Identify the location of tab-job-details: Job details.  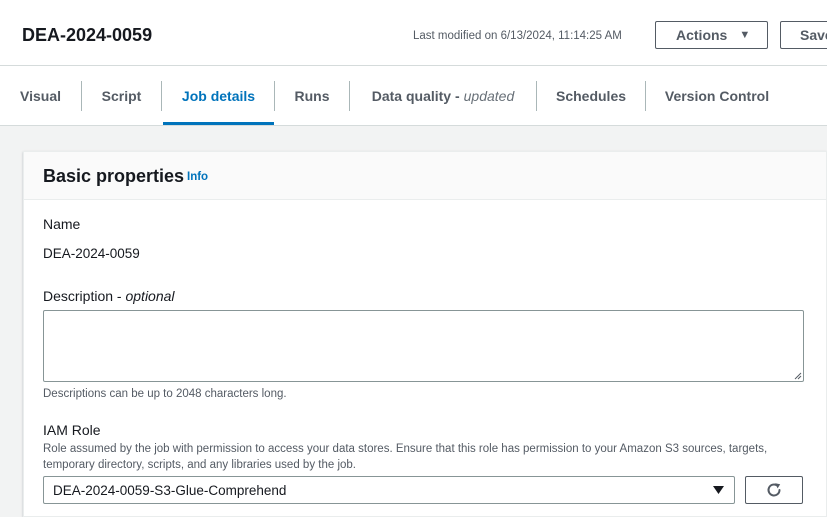
(218, 95).